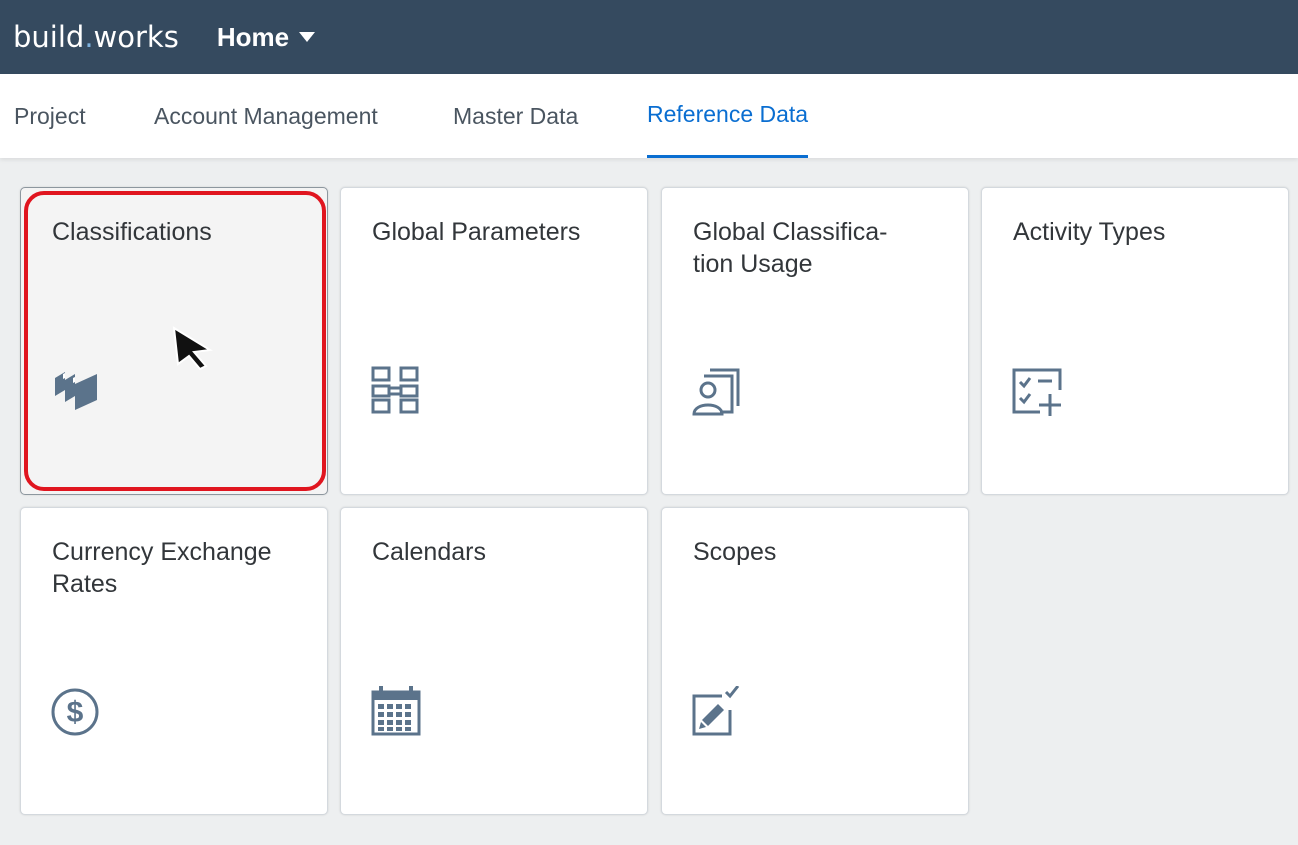 The image size is (1298, 845). I want to click on tile-global-classification-usage: Global Classifica- tion Usage, so click(815, 341).